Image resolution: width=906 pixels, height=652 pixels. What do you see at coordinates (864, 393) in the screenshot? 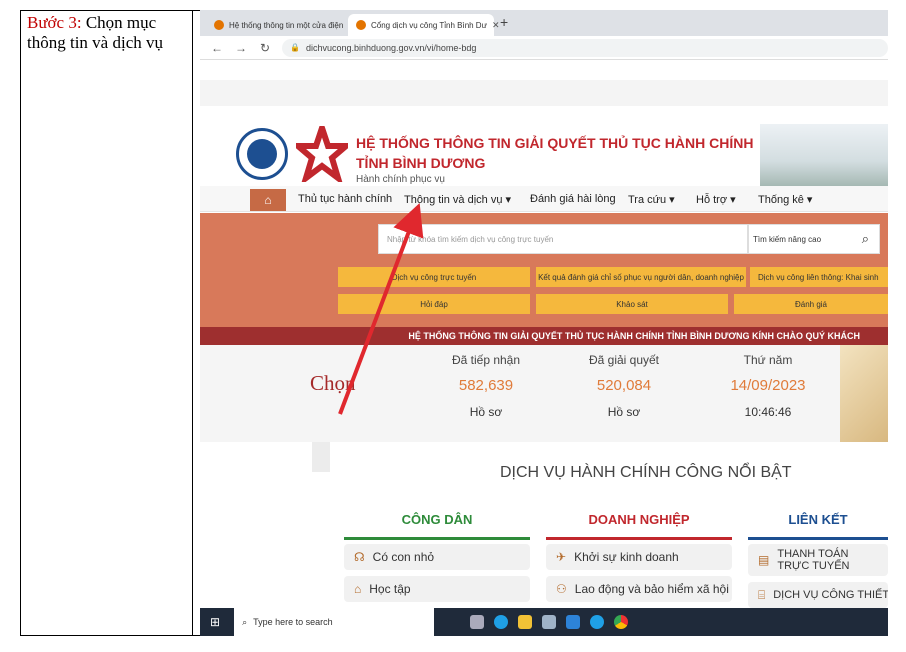
I see `lotus-decoration` at bounding box center [864, 393].